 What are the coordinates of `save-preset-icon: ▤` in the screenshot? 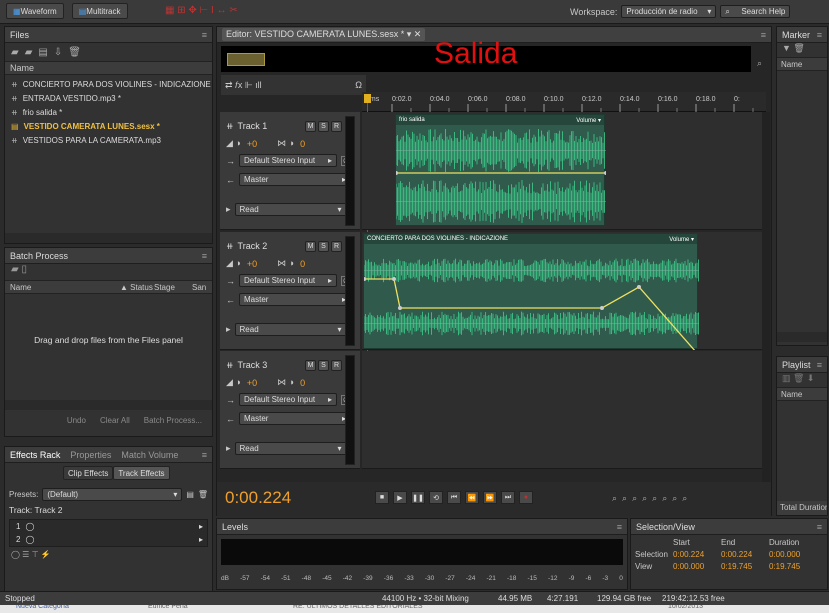 It's located at (190, 494).